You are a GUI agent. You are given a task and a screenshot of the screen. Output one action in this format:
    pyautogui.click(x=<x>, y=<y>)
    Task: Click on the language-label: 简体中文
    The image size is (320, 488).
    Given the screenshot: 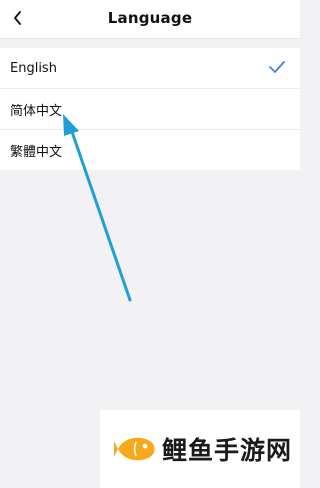 What is the action you would take?
    pyautogui.click(x=36, y=111)
    